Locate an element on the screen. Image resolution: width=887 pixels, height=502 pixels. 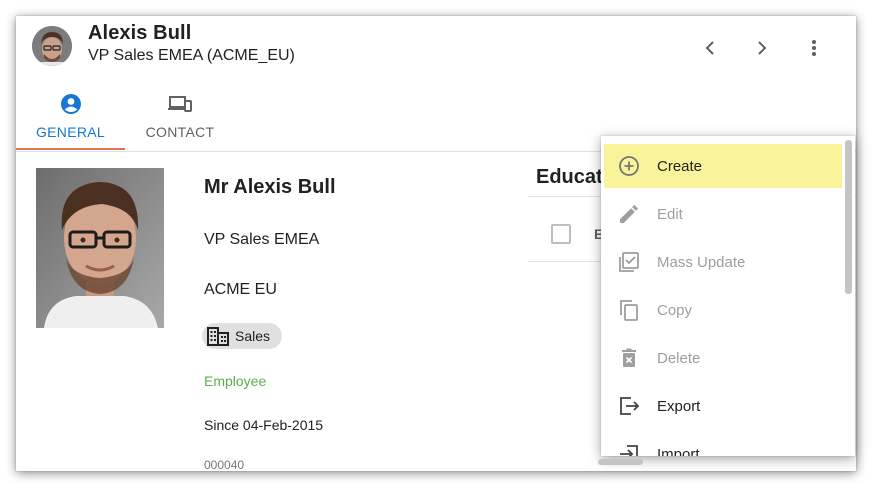
select-all-checkbox is located at coordinates (561, 234).